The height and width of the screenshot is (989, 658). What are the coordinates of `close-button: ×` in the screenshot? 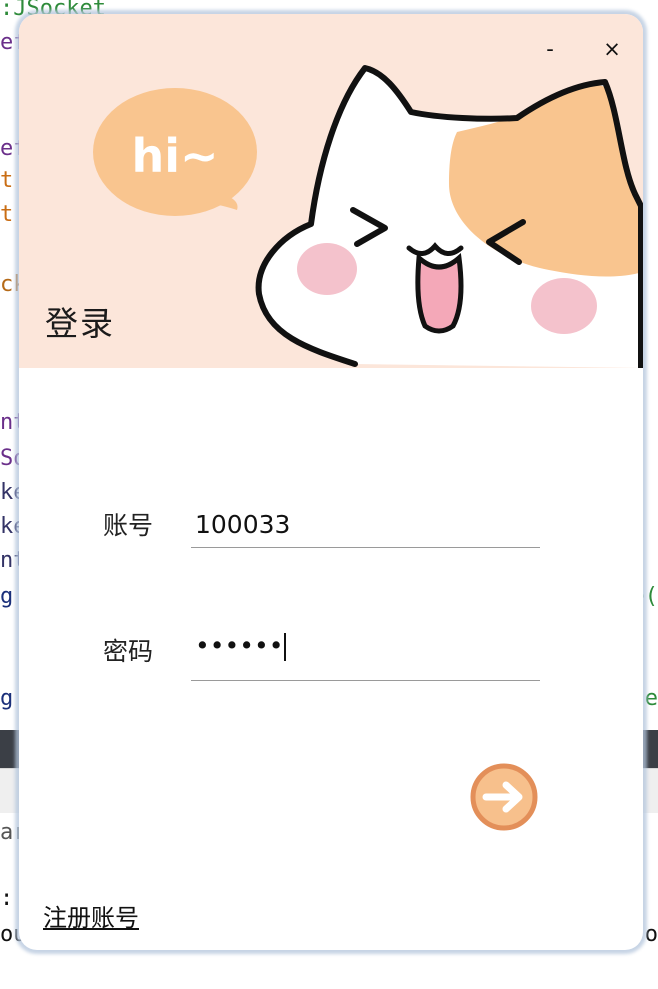 It's located at (612, 49).